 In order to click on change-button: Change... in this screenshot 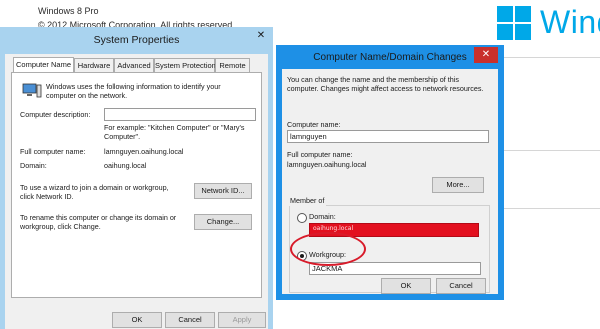, I will do `click(223, 222)`.